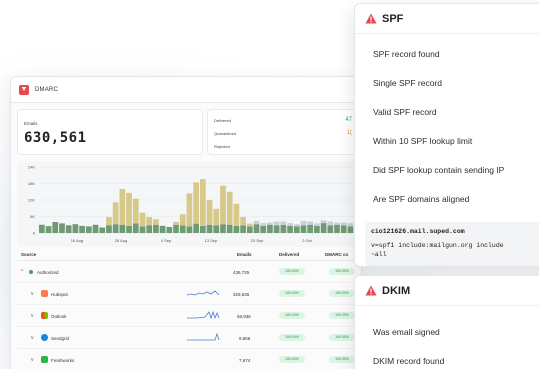 This screenshot has height=369, width=539. I want to click on spf-check-item: Within 10 SPF lookup limit, so click(422, 141).